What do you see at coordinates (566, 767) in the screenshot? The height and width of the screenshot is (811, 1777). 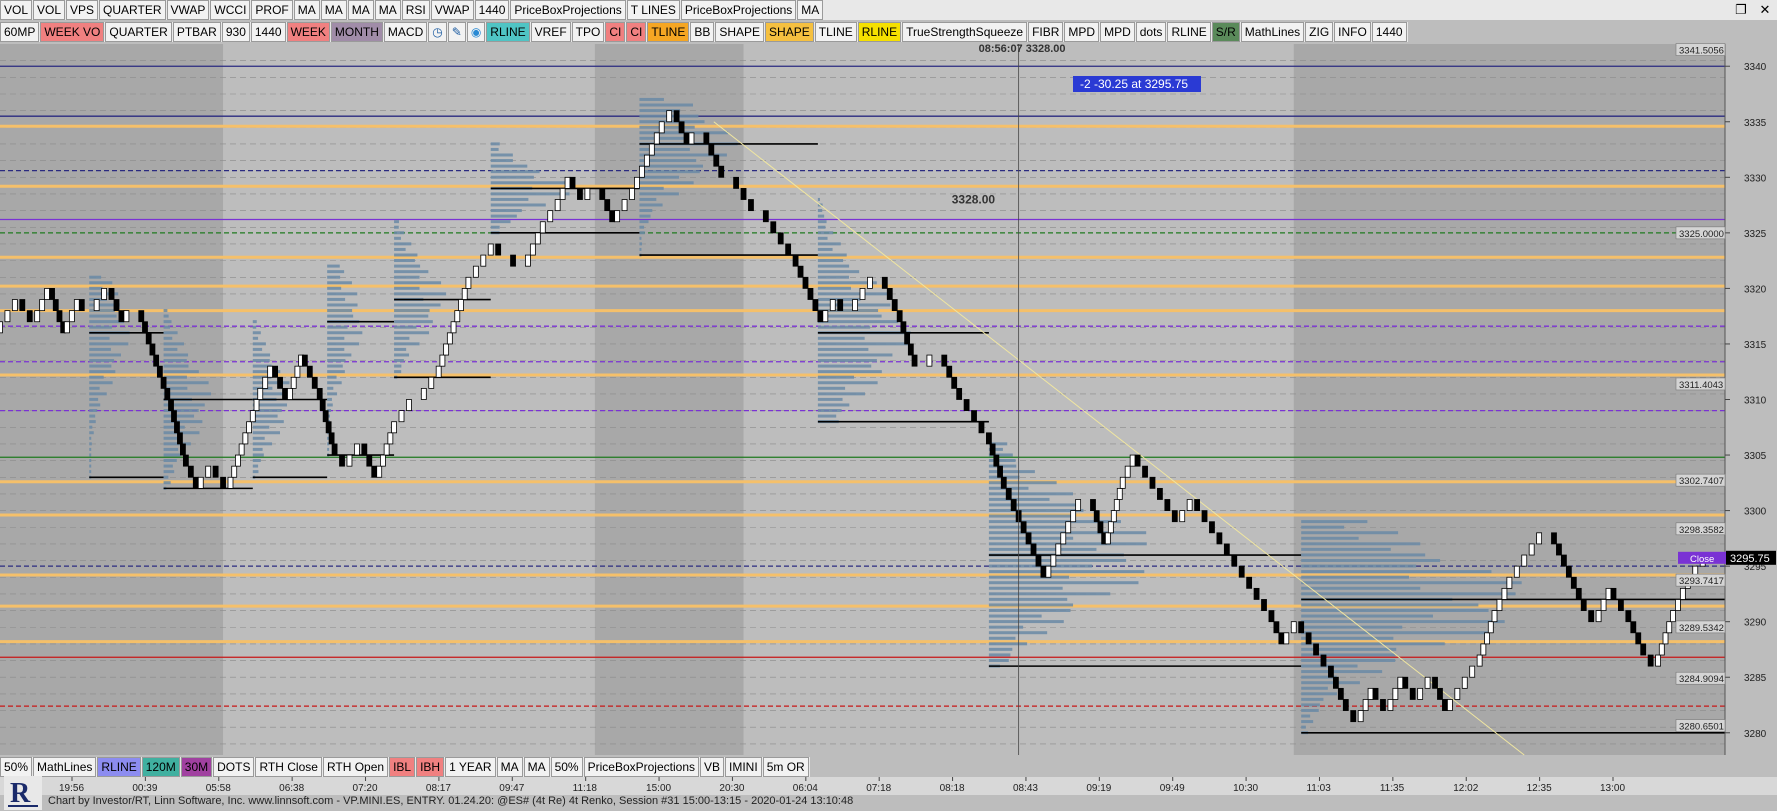 I see `bottom-button-13: 50%` at bounding box center [566, 767].